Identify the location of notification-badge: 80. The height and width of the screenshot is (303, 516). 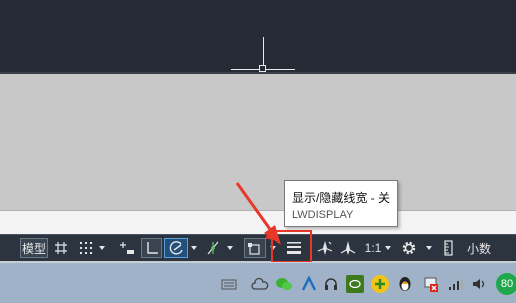
(506, 284).